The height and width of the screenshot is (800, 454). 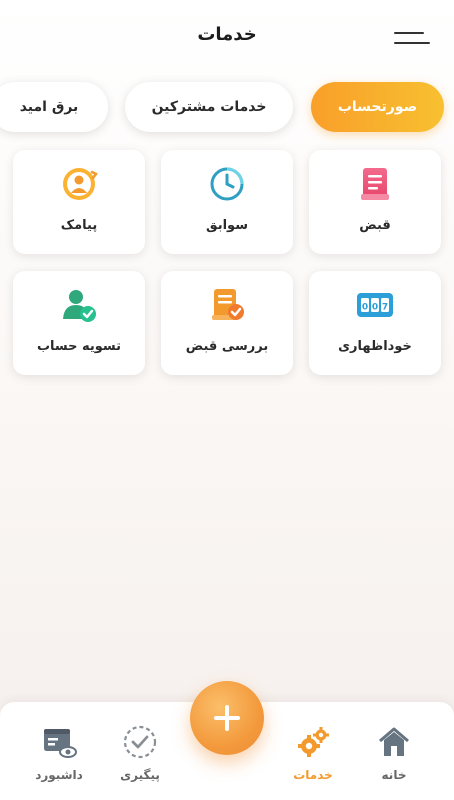 What do you see at coordinates (385, 308) in the screenshot?
I see `svg-text: 7` at bounding box center [385, 308].